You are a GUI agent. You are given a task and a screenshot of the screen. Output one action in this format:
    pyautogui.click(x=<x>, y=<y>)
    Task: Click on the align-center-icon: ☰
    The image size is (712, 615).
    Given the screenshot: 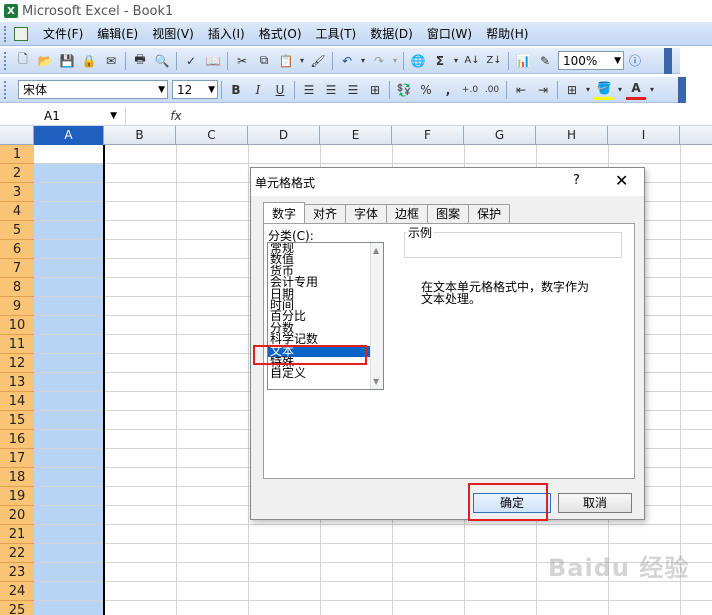 What is the action you would take?
    pyautogui.click(x=331, y=90)
    